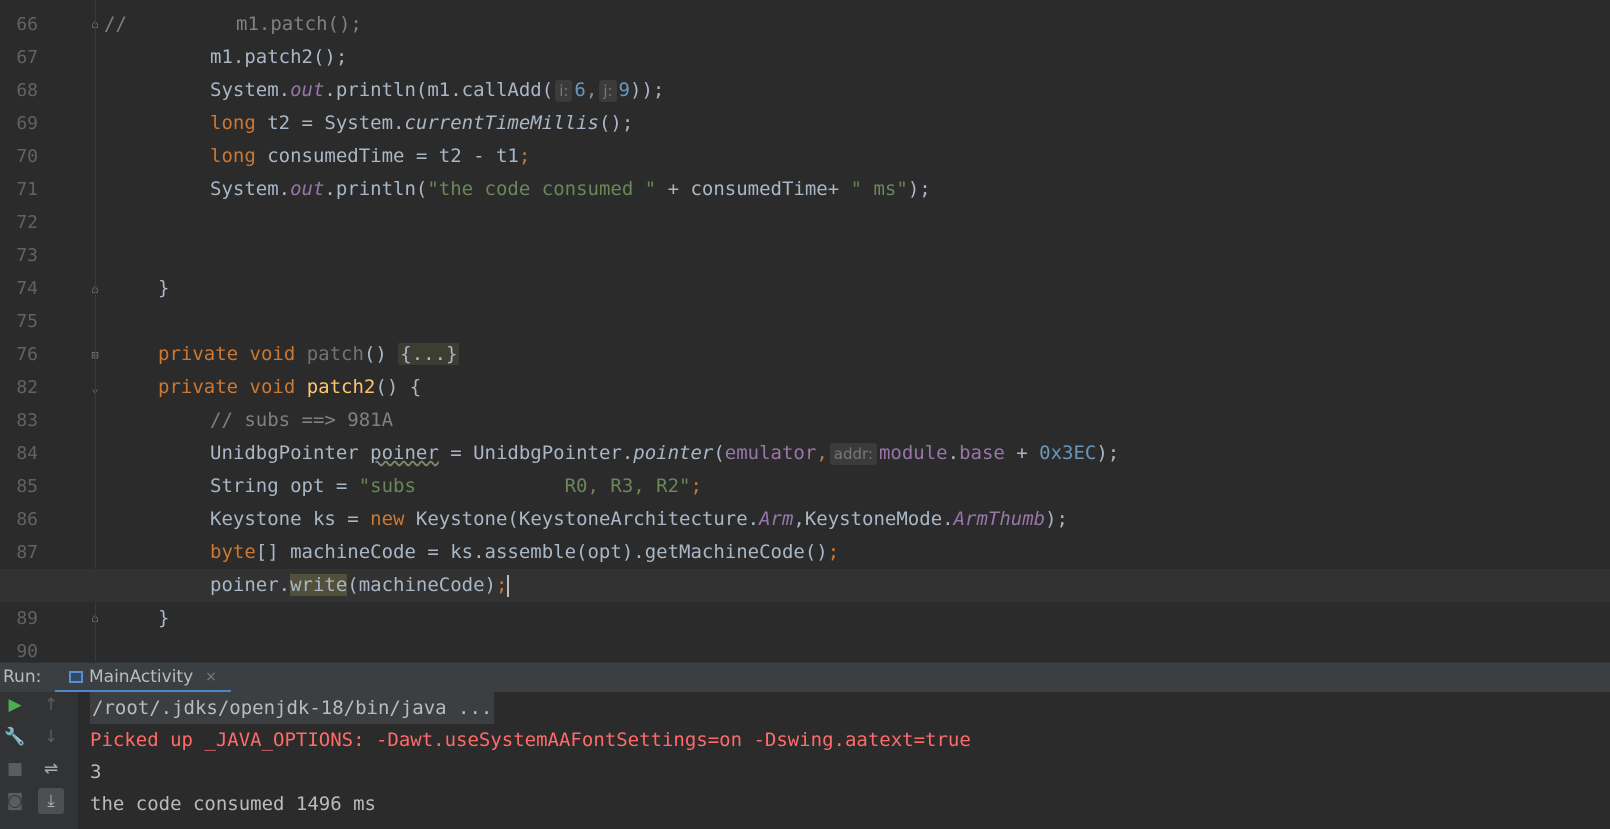 The width and height of the screenshot is (1610, 829). What do you see at coordinates (805, 24) in the screenshot?
I see `code-line-66: // m1.patch();` at bounding box center [805, 24].